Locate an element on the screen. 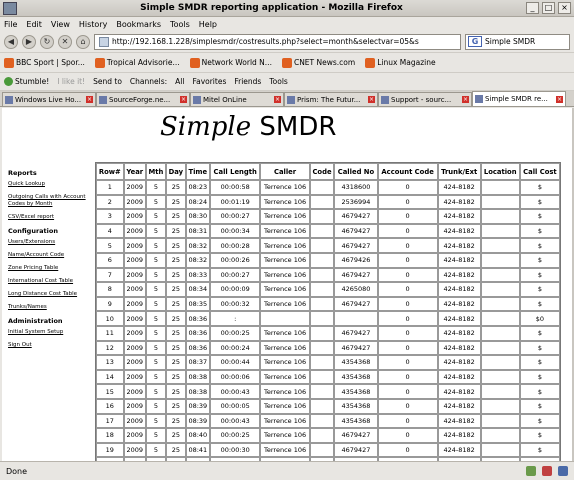 Image resolution: width=574 pixels, height=480 pixels. bookmark-item: Linux Magazine is located at coordinates (400, 62).